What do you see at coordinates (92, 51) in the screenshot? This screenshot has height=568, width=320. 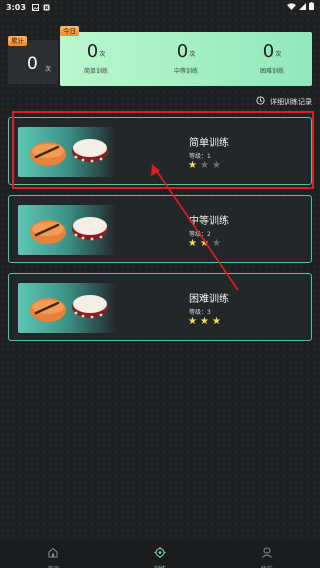 I see `today-easy-value: 0` at bounding box center [92, 51].